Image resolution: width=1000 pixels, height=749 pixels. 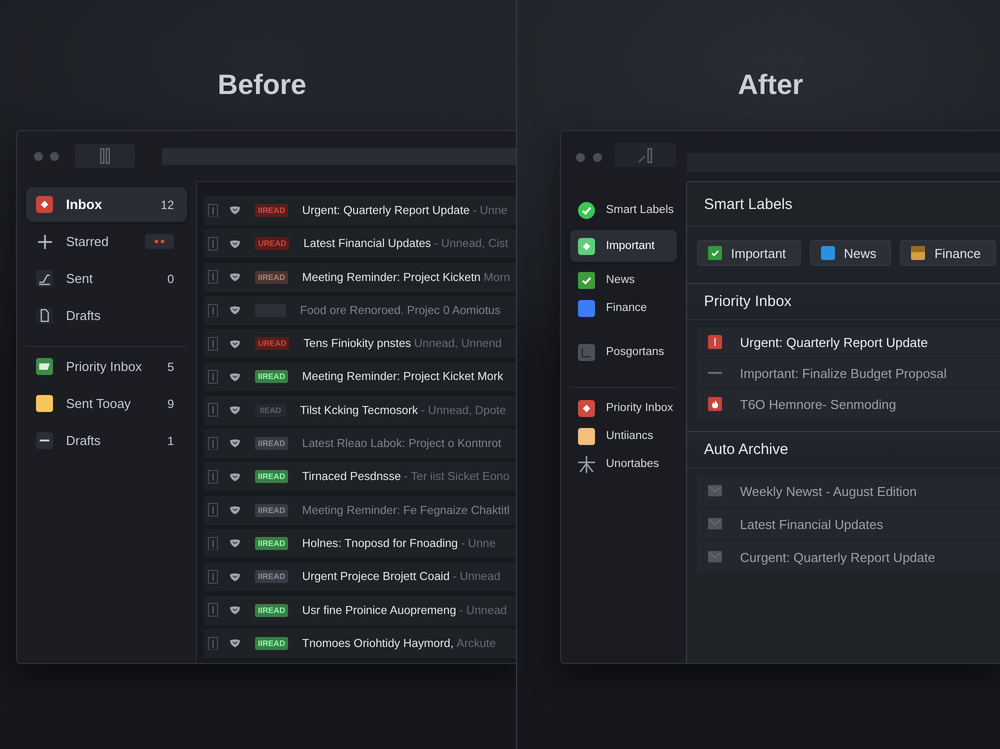 I want to click on sidebar-item: Finance, so click(x=623, y=308).